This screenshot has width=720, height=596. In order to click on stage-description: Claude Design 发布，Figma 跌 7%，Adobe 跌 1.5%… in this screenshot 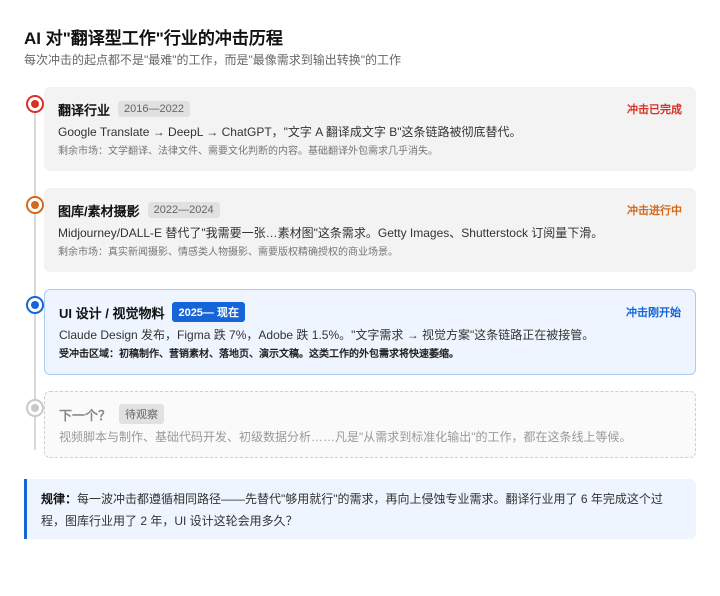, I will do `click(327, 335)`.